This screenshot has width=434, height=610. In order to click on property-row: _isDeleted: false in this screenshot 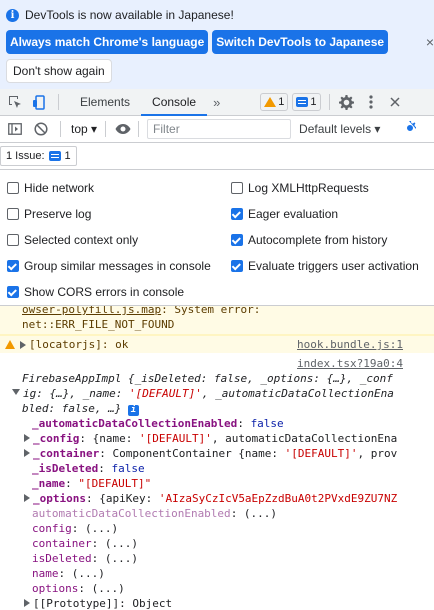, I will do `click(88, 468)`.